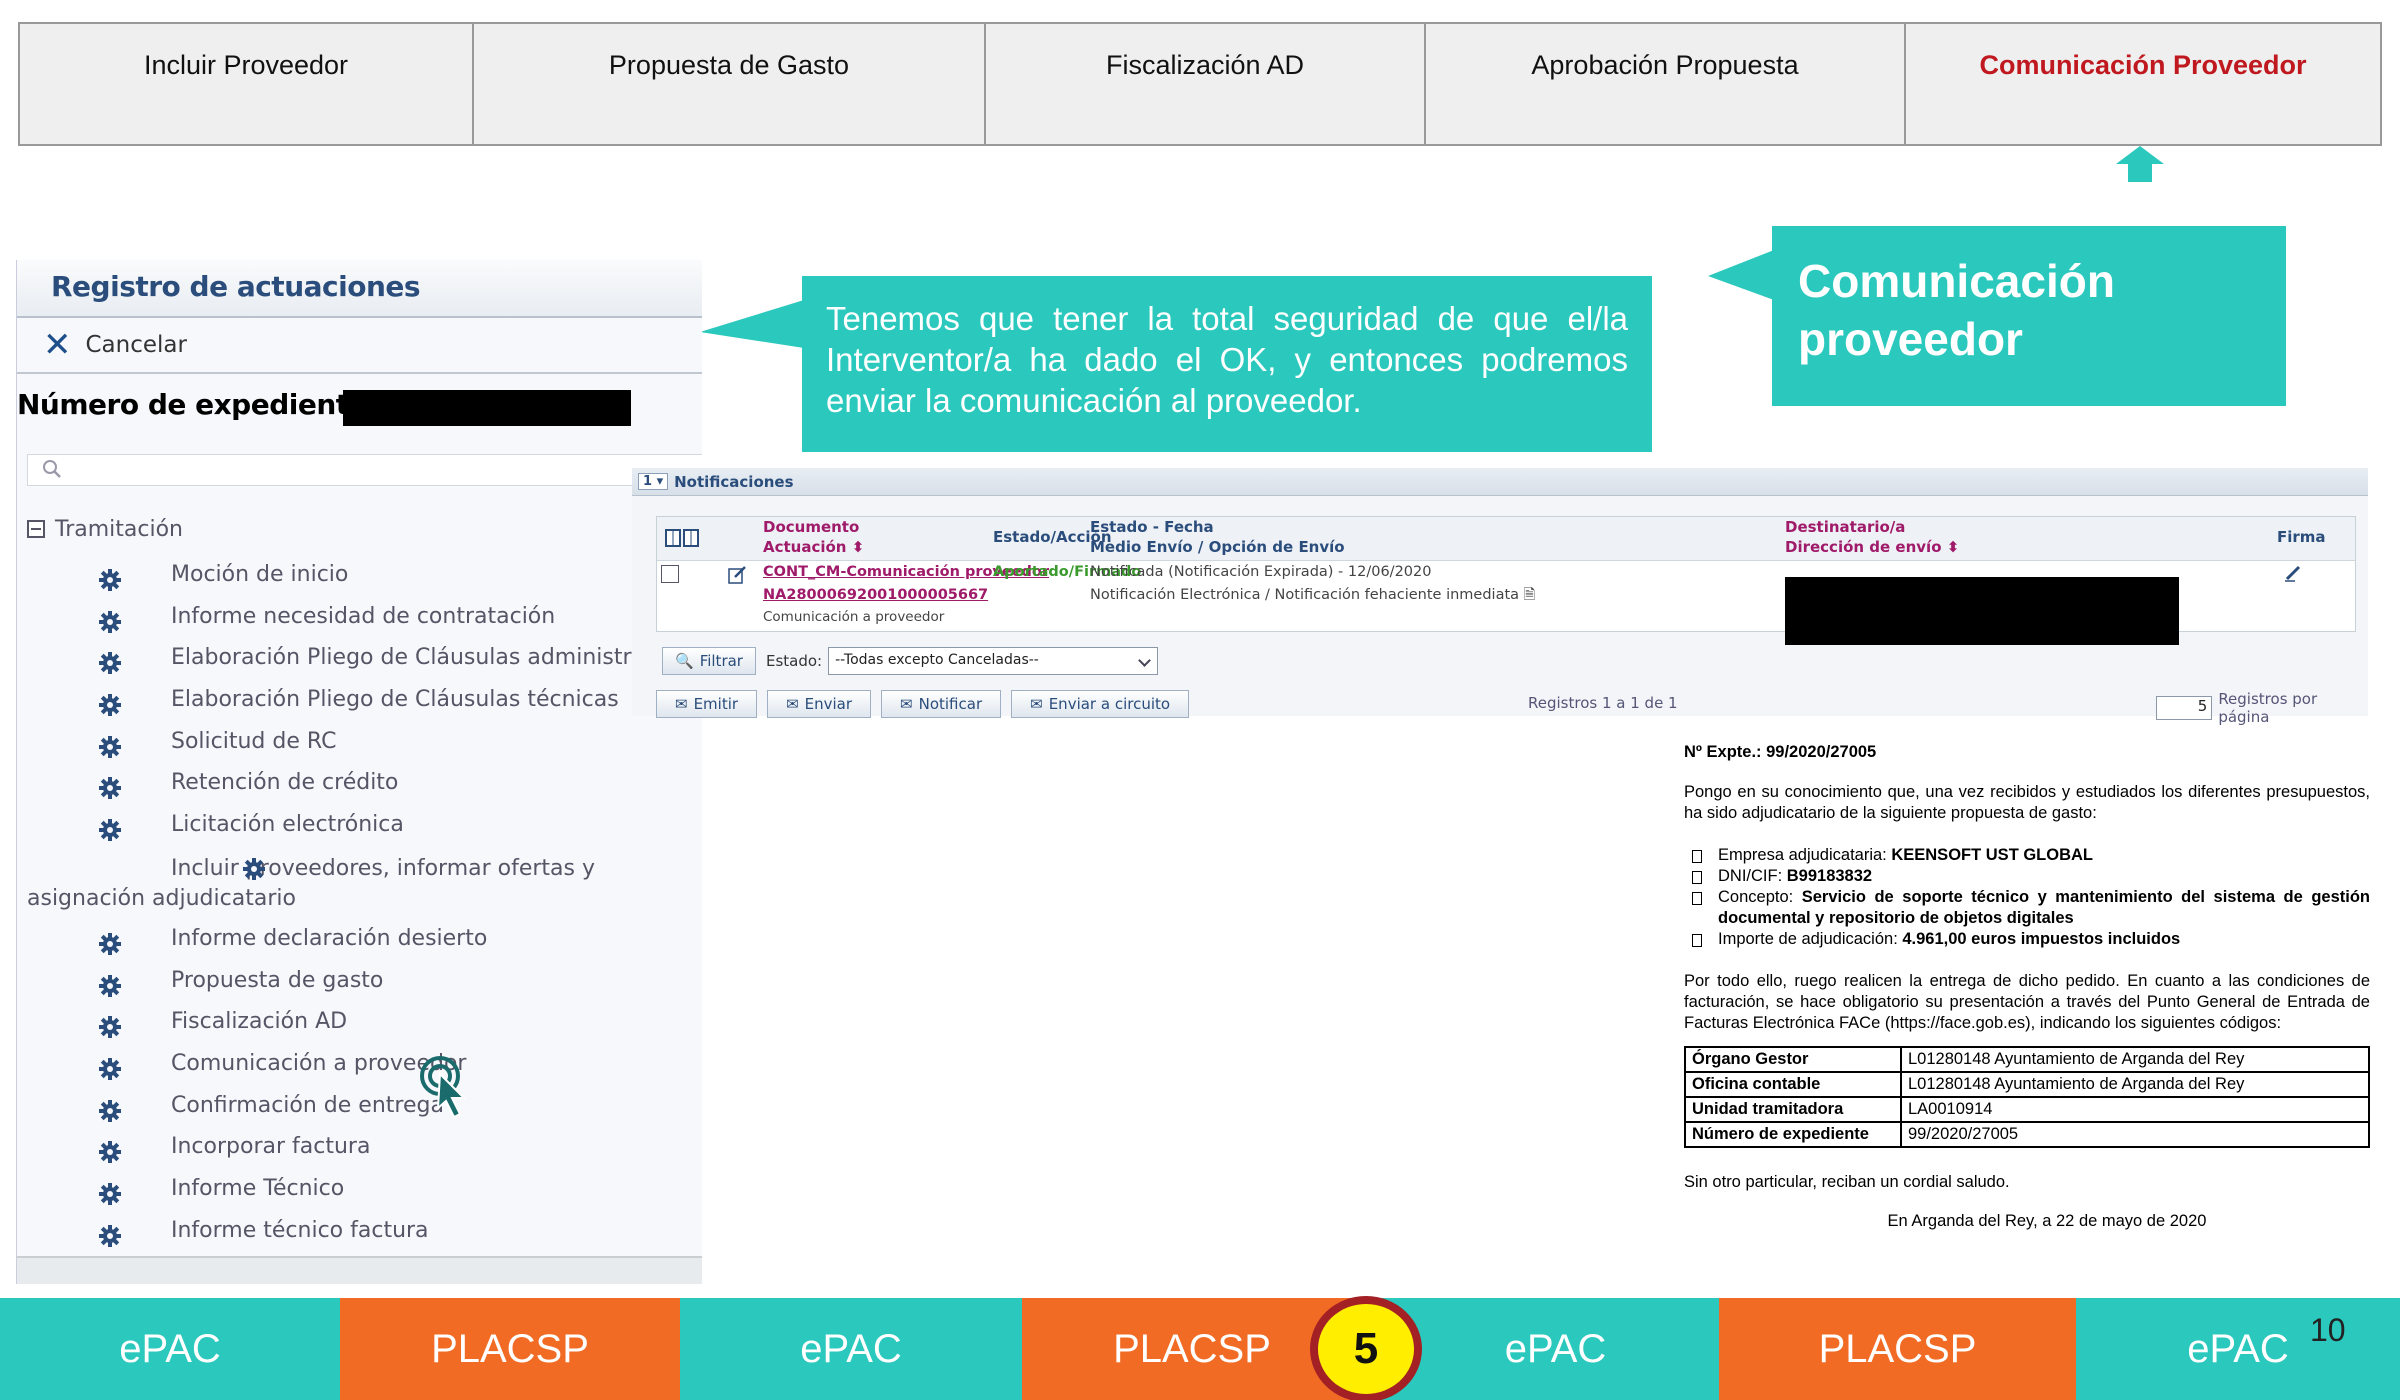 The width and height of the screenshot is (2400, 1400). Describe the element at coordinates (364, 783) in the screenshot. I see `tree-item: Retención de crédito` at that location.